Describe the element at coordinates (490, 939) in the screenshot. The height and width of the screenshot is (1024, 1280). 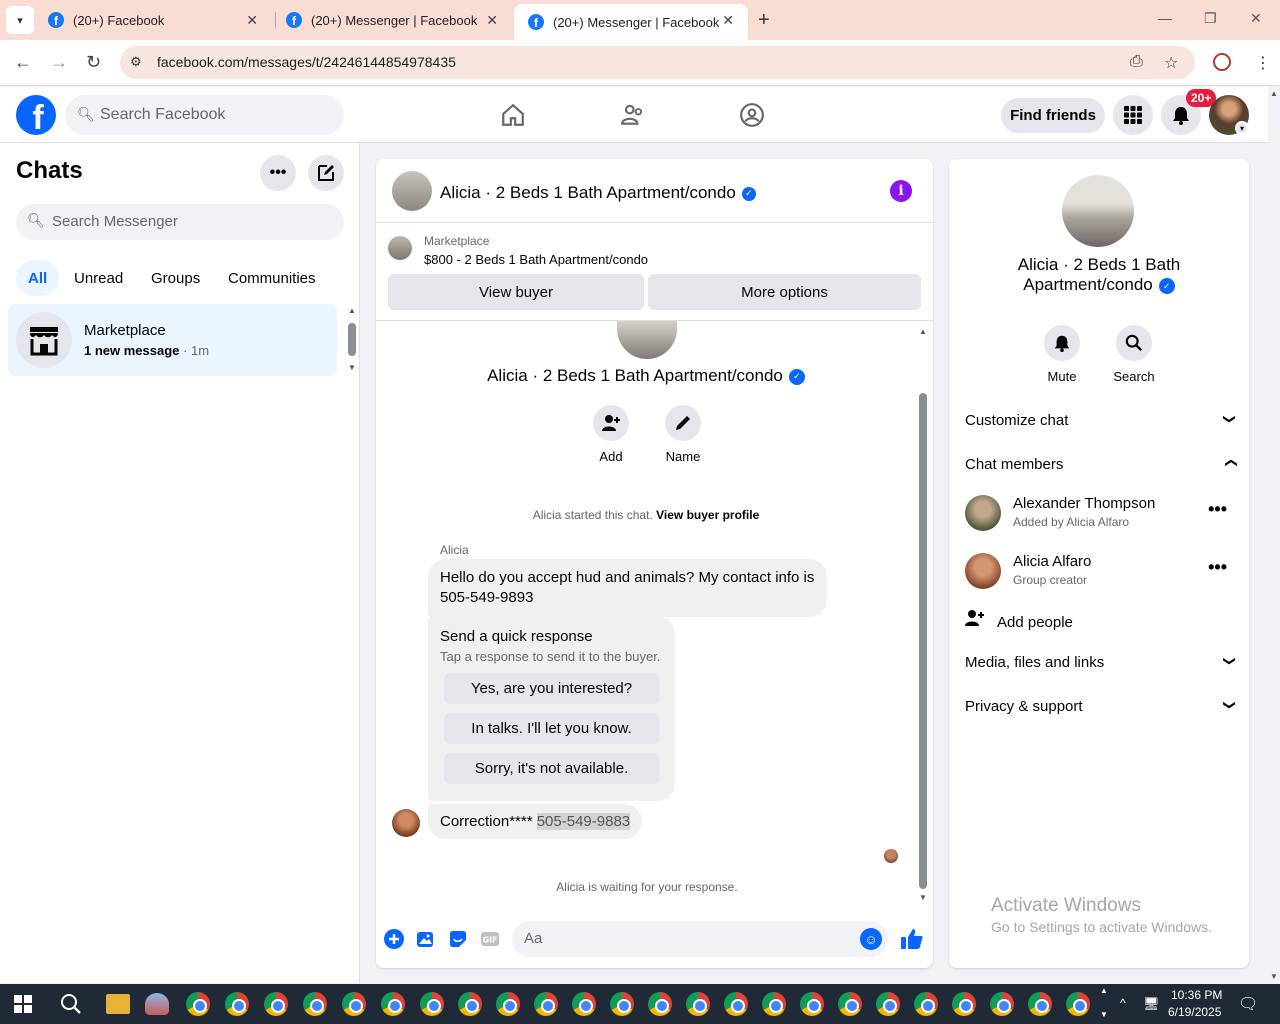
I see `gif-icon: GIF` at that location.